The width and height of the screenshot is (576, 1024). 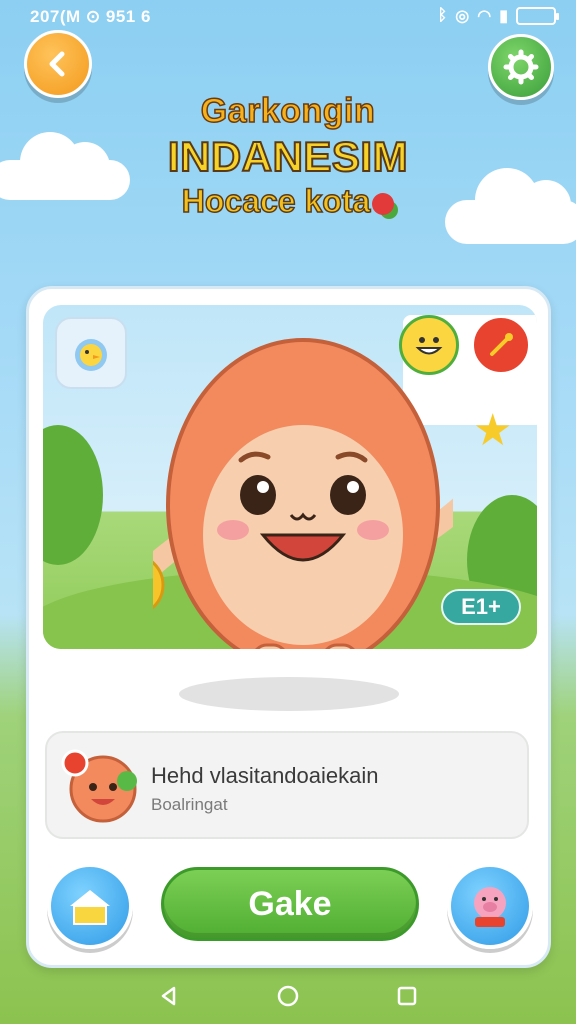 I want to click on pig-icon, so click(x=490, y=907).